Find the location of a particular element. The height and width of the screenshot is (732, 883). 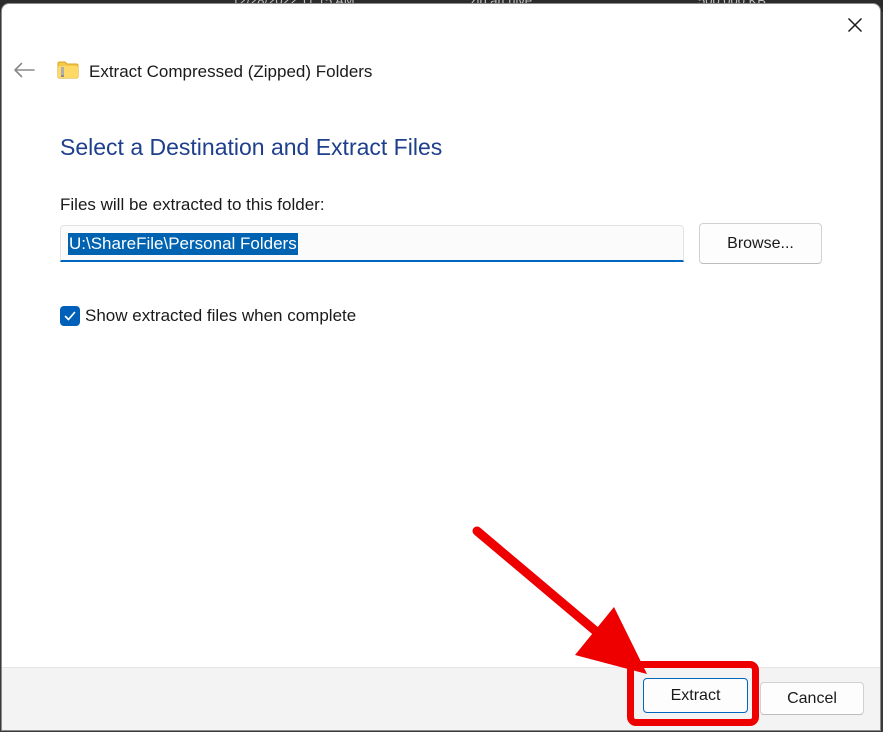

back-button is located at coordinates (24, 70).